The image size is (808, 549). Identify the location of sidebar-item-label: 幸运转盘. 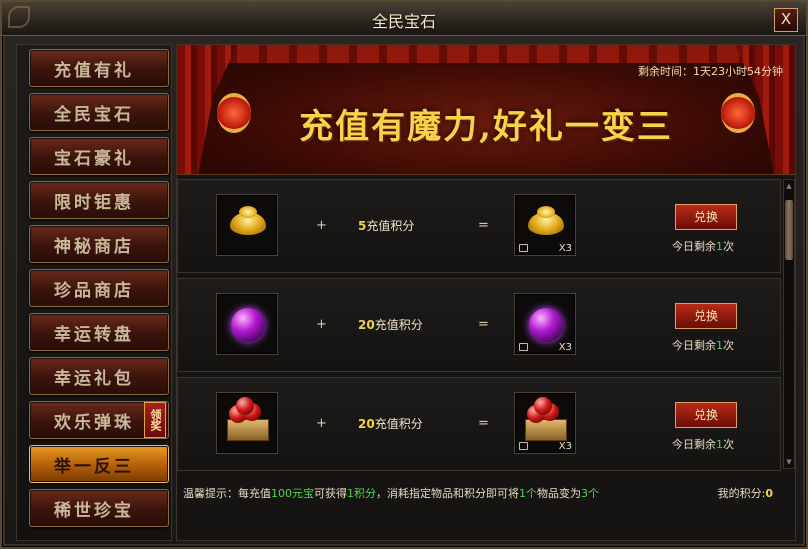
(94, 334).